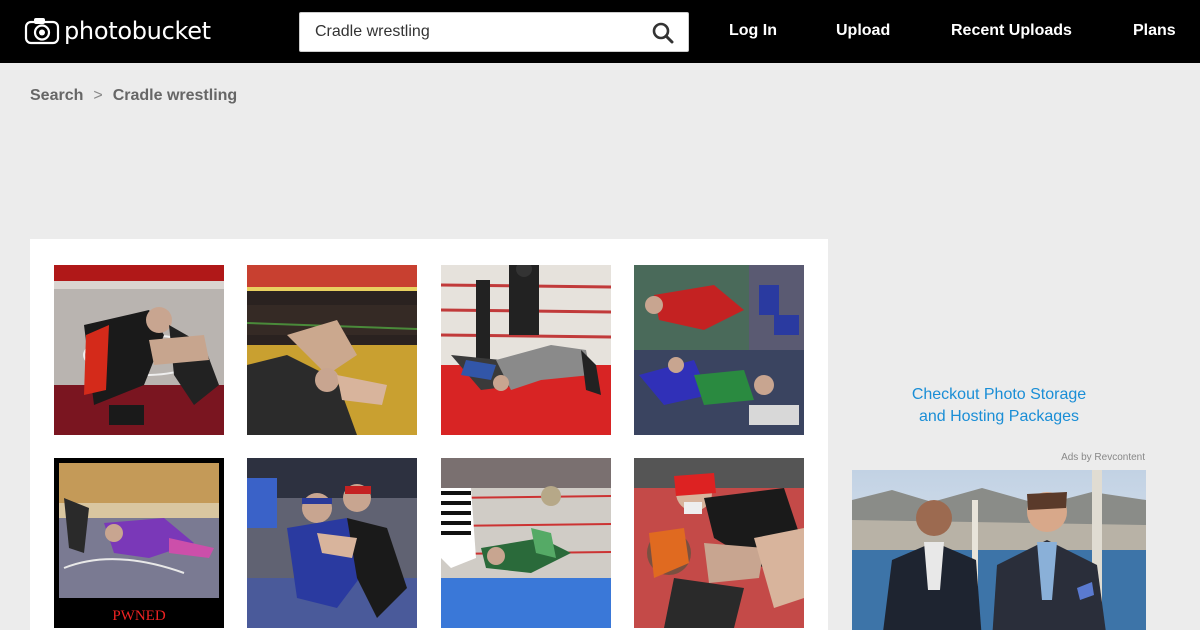  I want to click on sidebar-ad-image, so click(999, 550).